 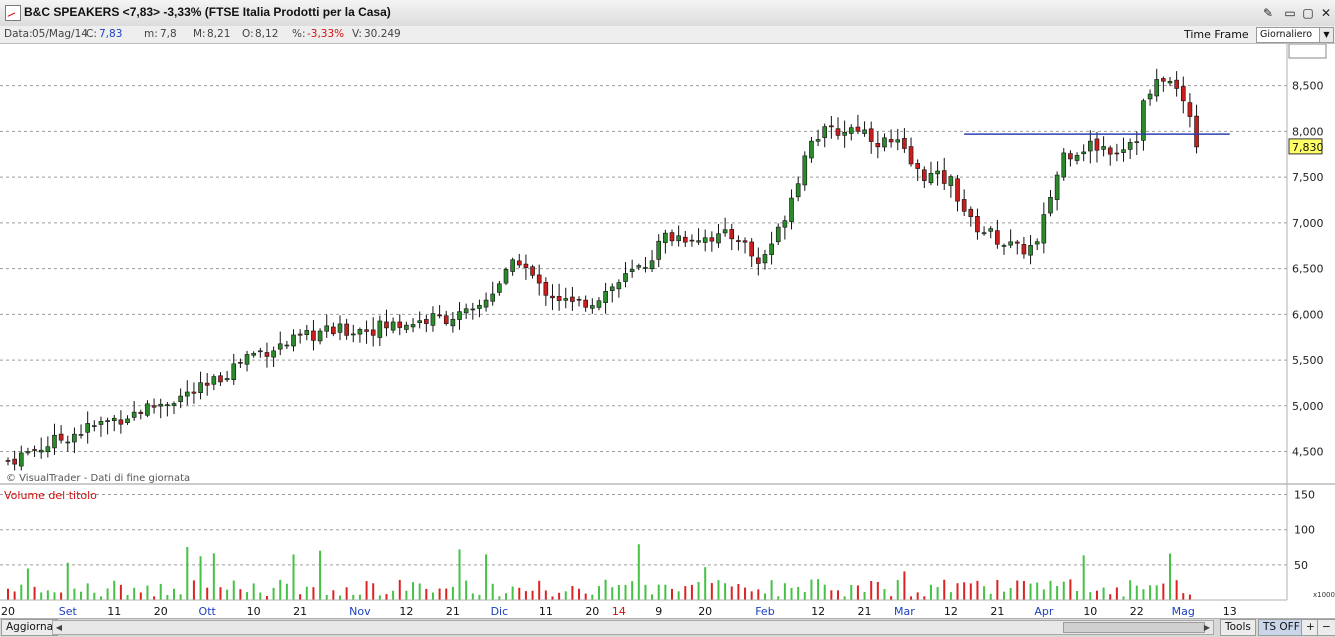 I want to click on ts-off-button: TS OFF, so click(x=1281, y=627).